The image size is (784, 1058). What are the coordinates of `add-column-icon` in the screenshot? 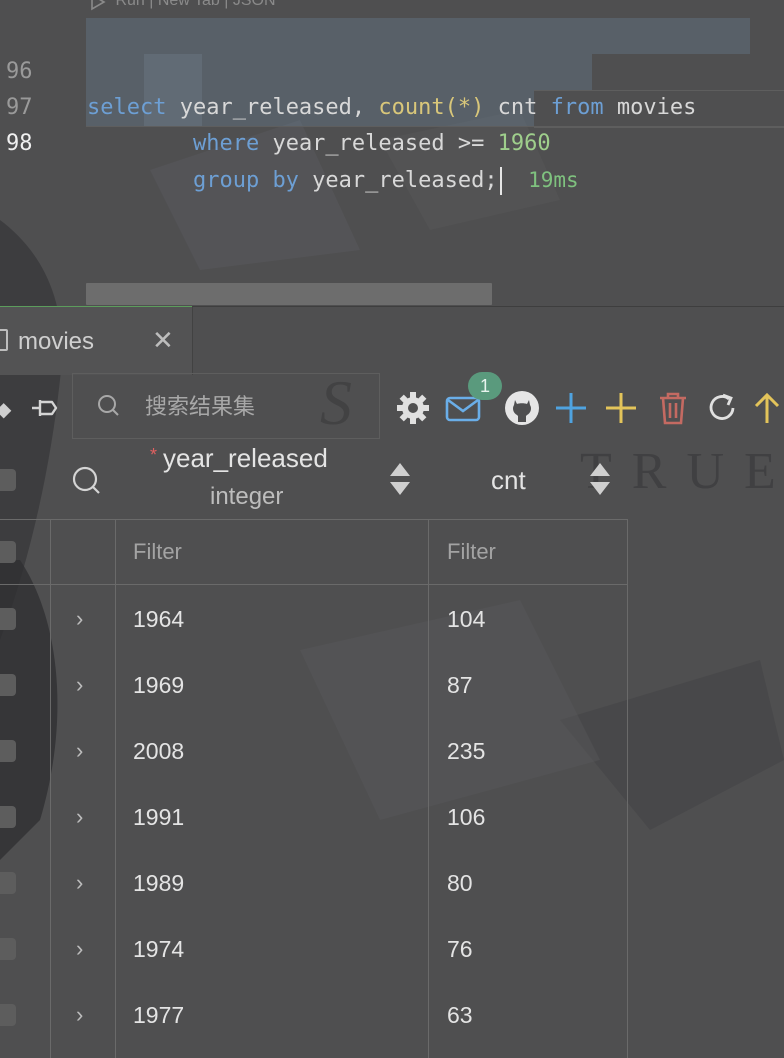 It's located at (621, 408).